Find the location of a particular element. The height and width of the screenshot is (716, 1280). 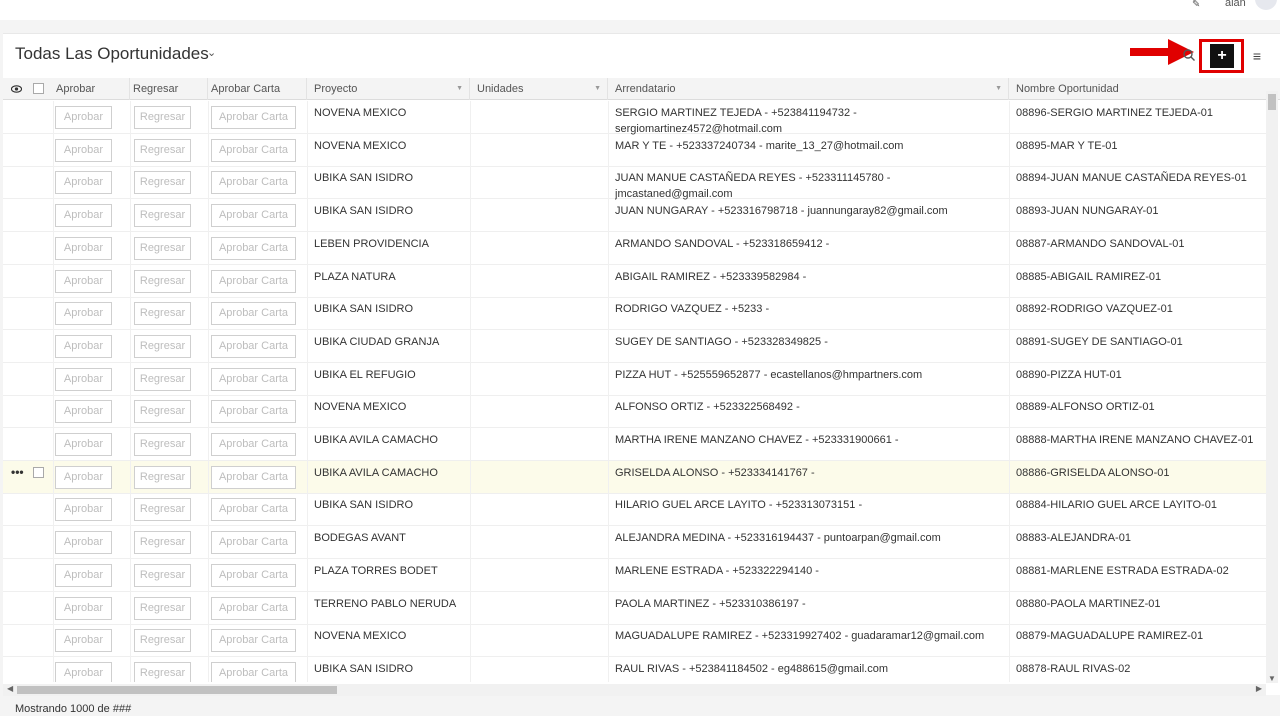

row-actions-icon: ••• is located at coordinates (17, 472).